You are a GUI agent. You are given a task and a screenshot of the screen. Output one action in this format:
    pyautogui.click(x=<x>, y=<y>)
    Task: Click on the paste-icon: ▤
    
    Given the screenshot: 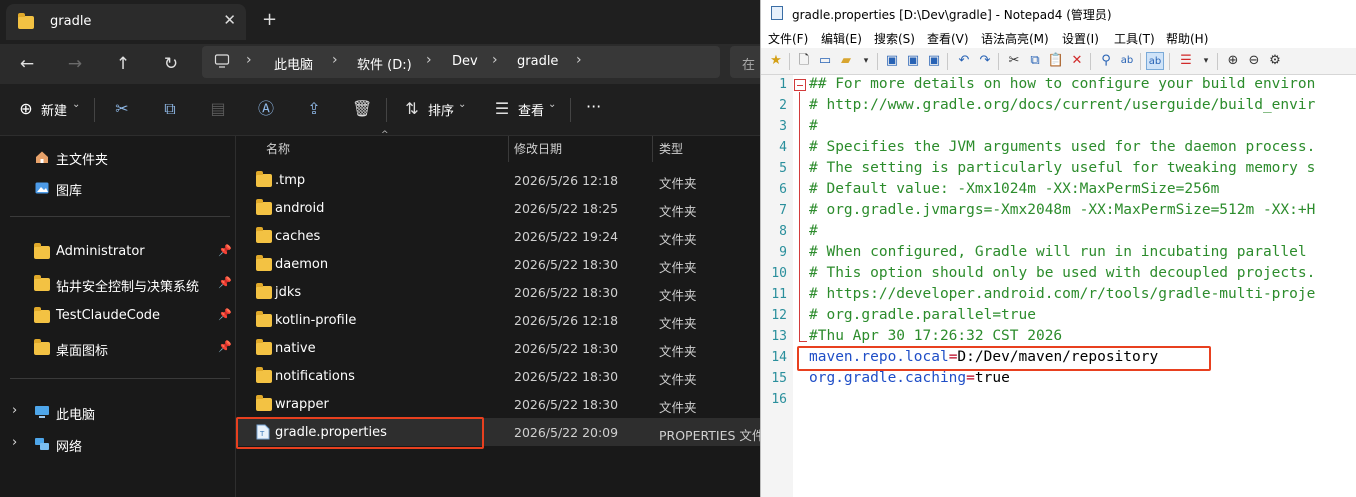 What is the action you would take?
    pyautogui.click(x=218, y=109)
    